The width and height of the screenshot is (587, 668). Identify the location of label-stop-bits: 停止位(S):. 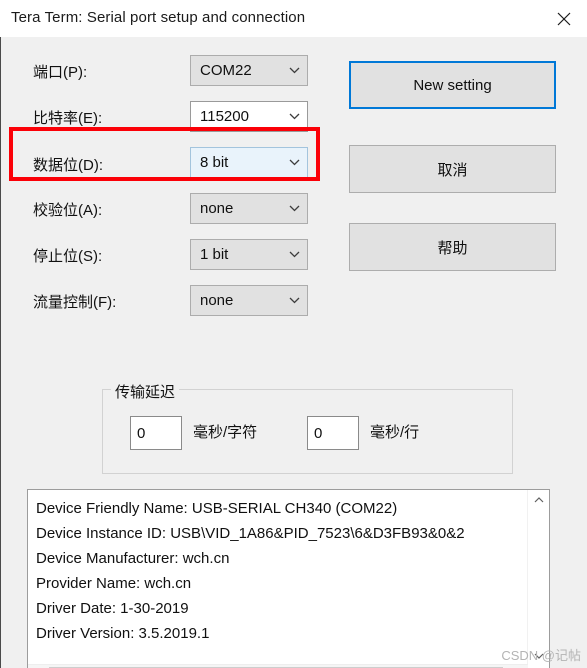
(68, 256).